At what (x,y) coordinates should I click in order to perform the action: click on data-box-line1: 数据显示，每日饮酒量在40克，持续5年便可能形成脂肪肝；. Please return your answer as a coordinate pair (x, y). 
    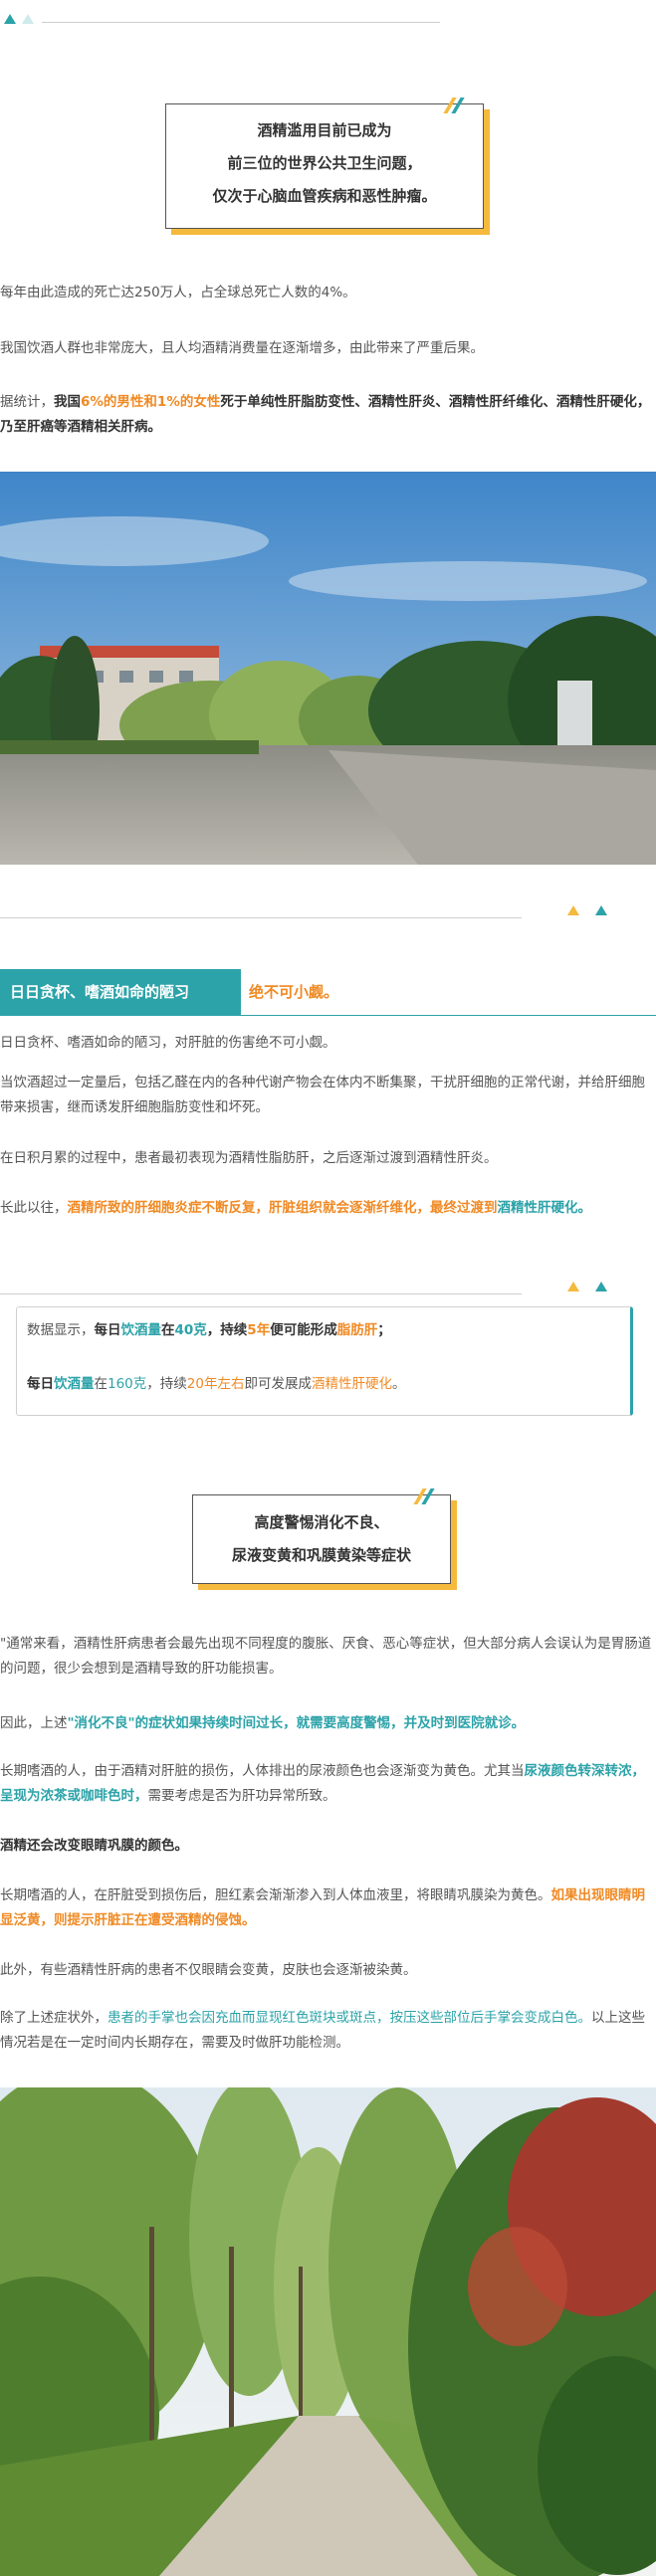
    Looking at the image, I should click on (209, 1330).